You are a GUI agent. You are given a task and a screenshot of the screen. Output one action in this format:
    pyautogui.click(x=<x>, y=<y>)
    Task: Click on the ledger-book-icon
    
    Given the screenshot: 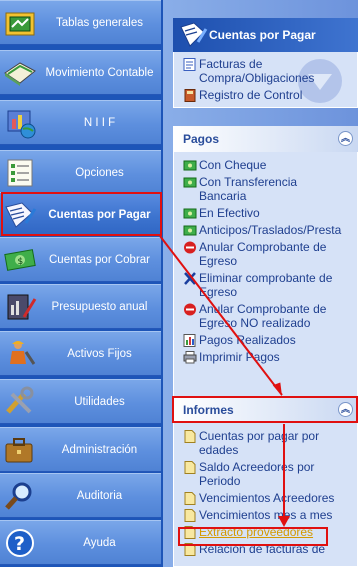 What is the action you would take?
    pyautogui.click(x=20, y=74)
    